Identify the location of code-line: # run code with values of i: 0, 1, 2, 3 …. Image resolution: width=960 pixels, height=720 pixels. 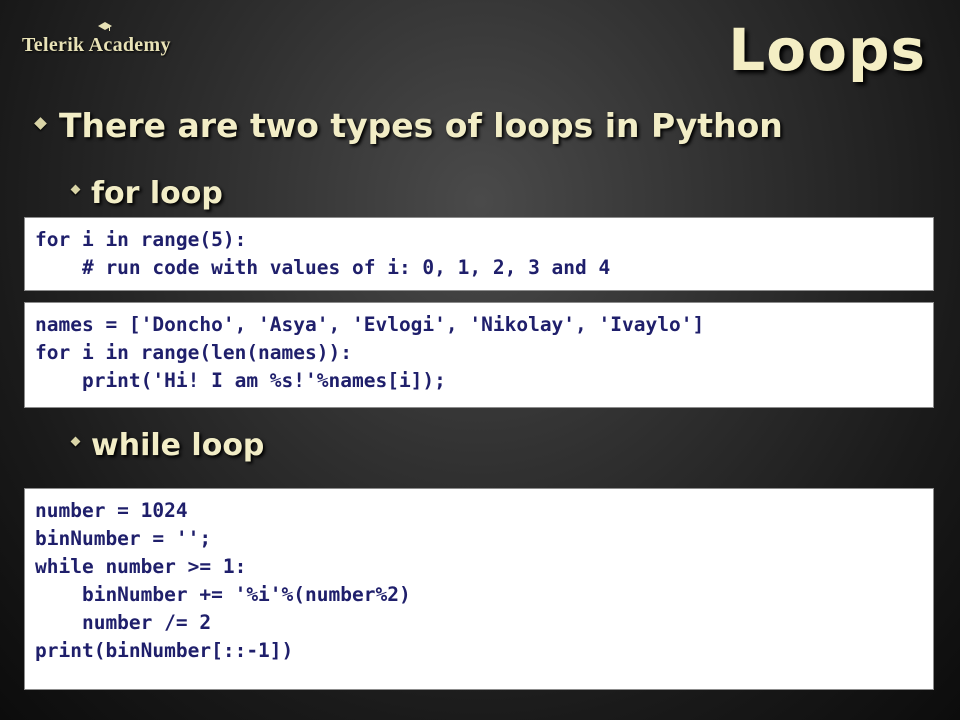
(323, 267).